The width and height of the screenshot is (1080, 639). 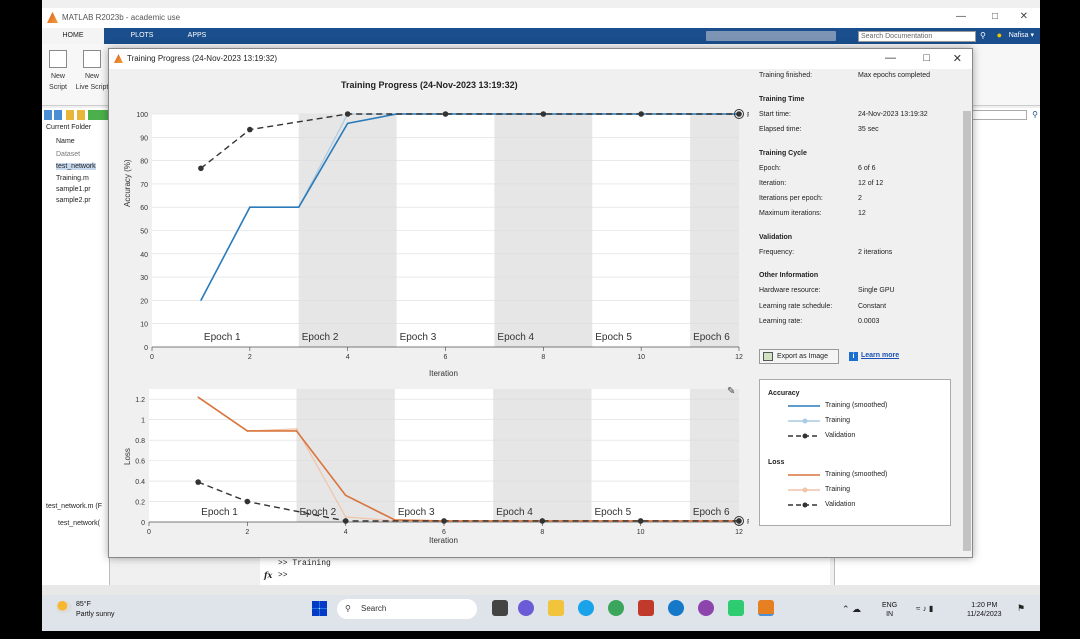 What do you see at coordinates (140, 441) in the screenshot?
I see `loss-ytick-label: 0.8` at bounding box center [140, 441].